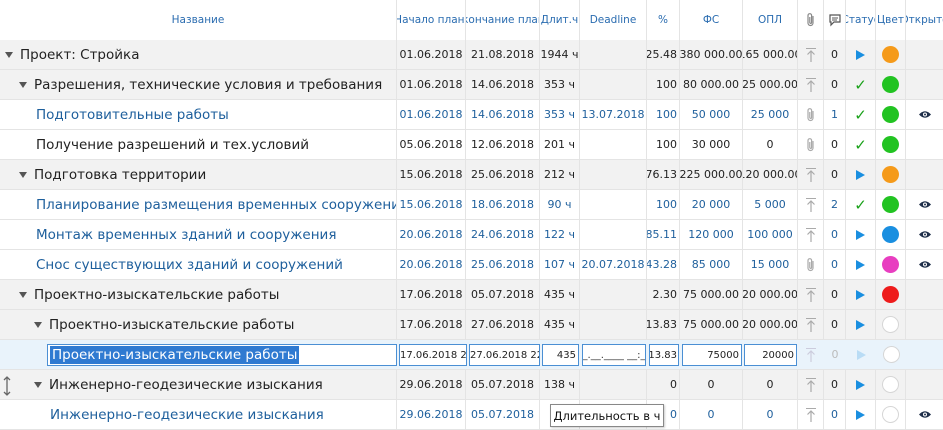  Describe the element at coordinates (504, 355) in the screenshot. I see `end-date-field: 27.06.2018 22:00` at that location.